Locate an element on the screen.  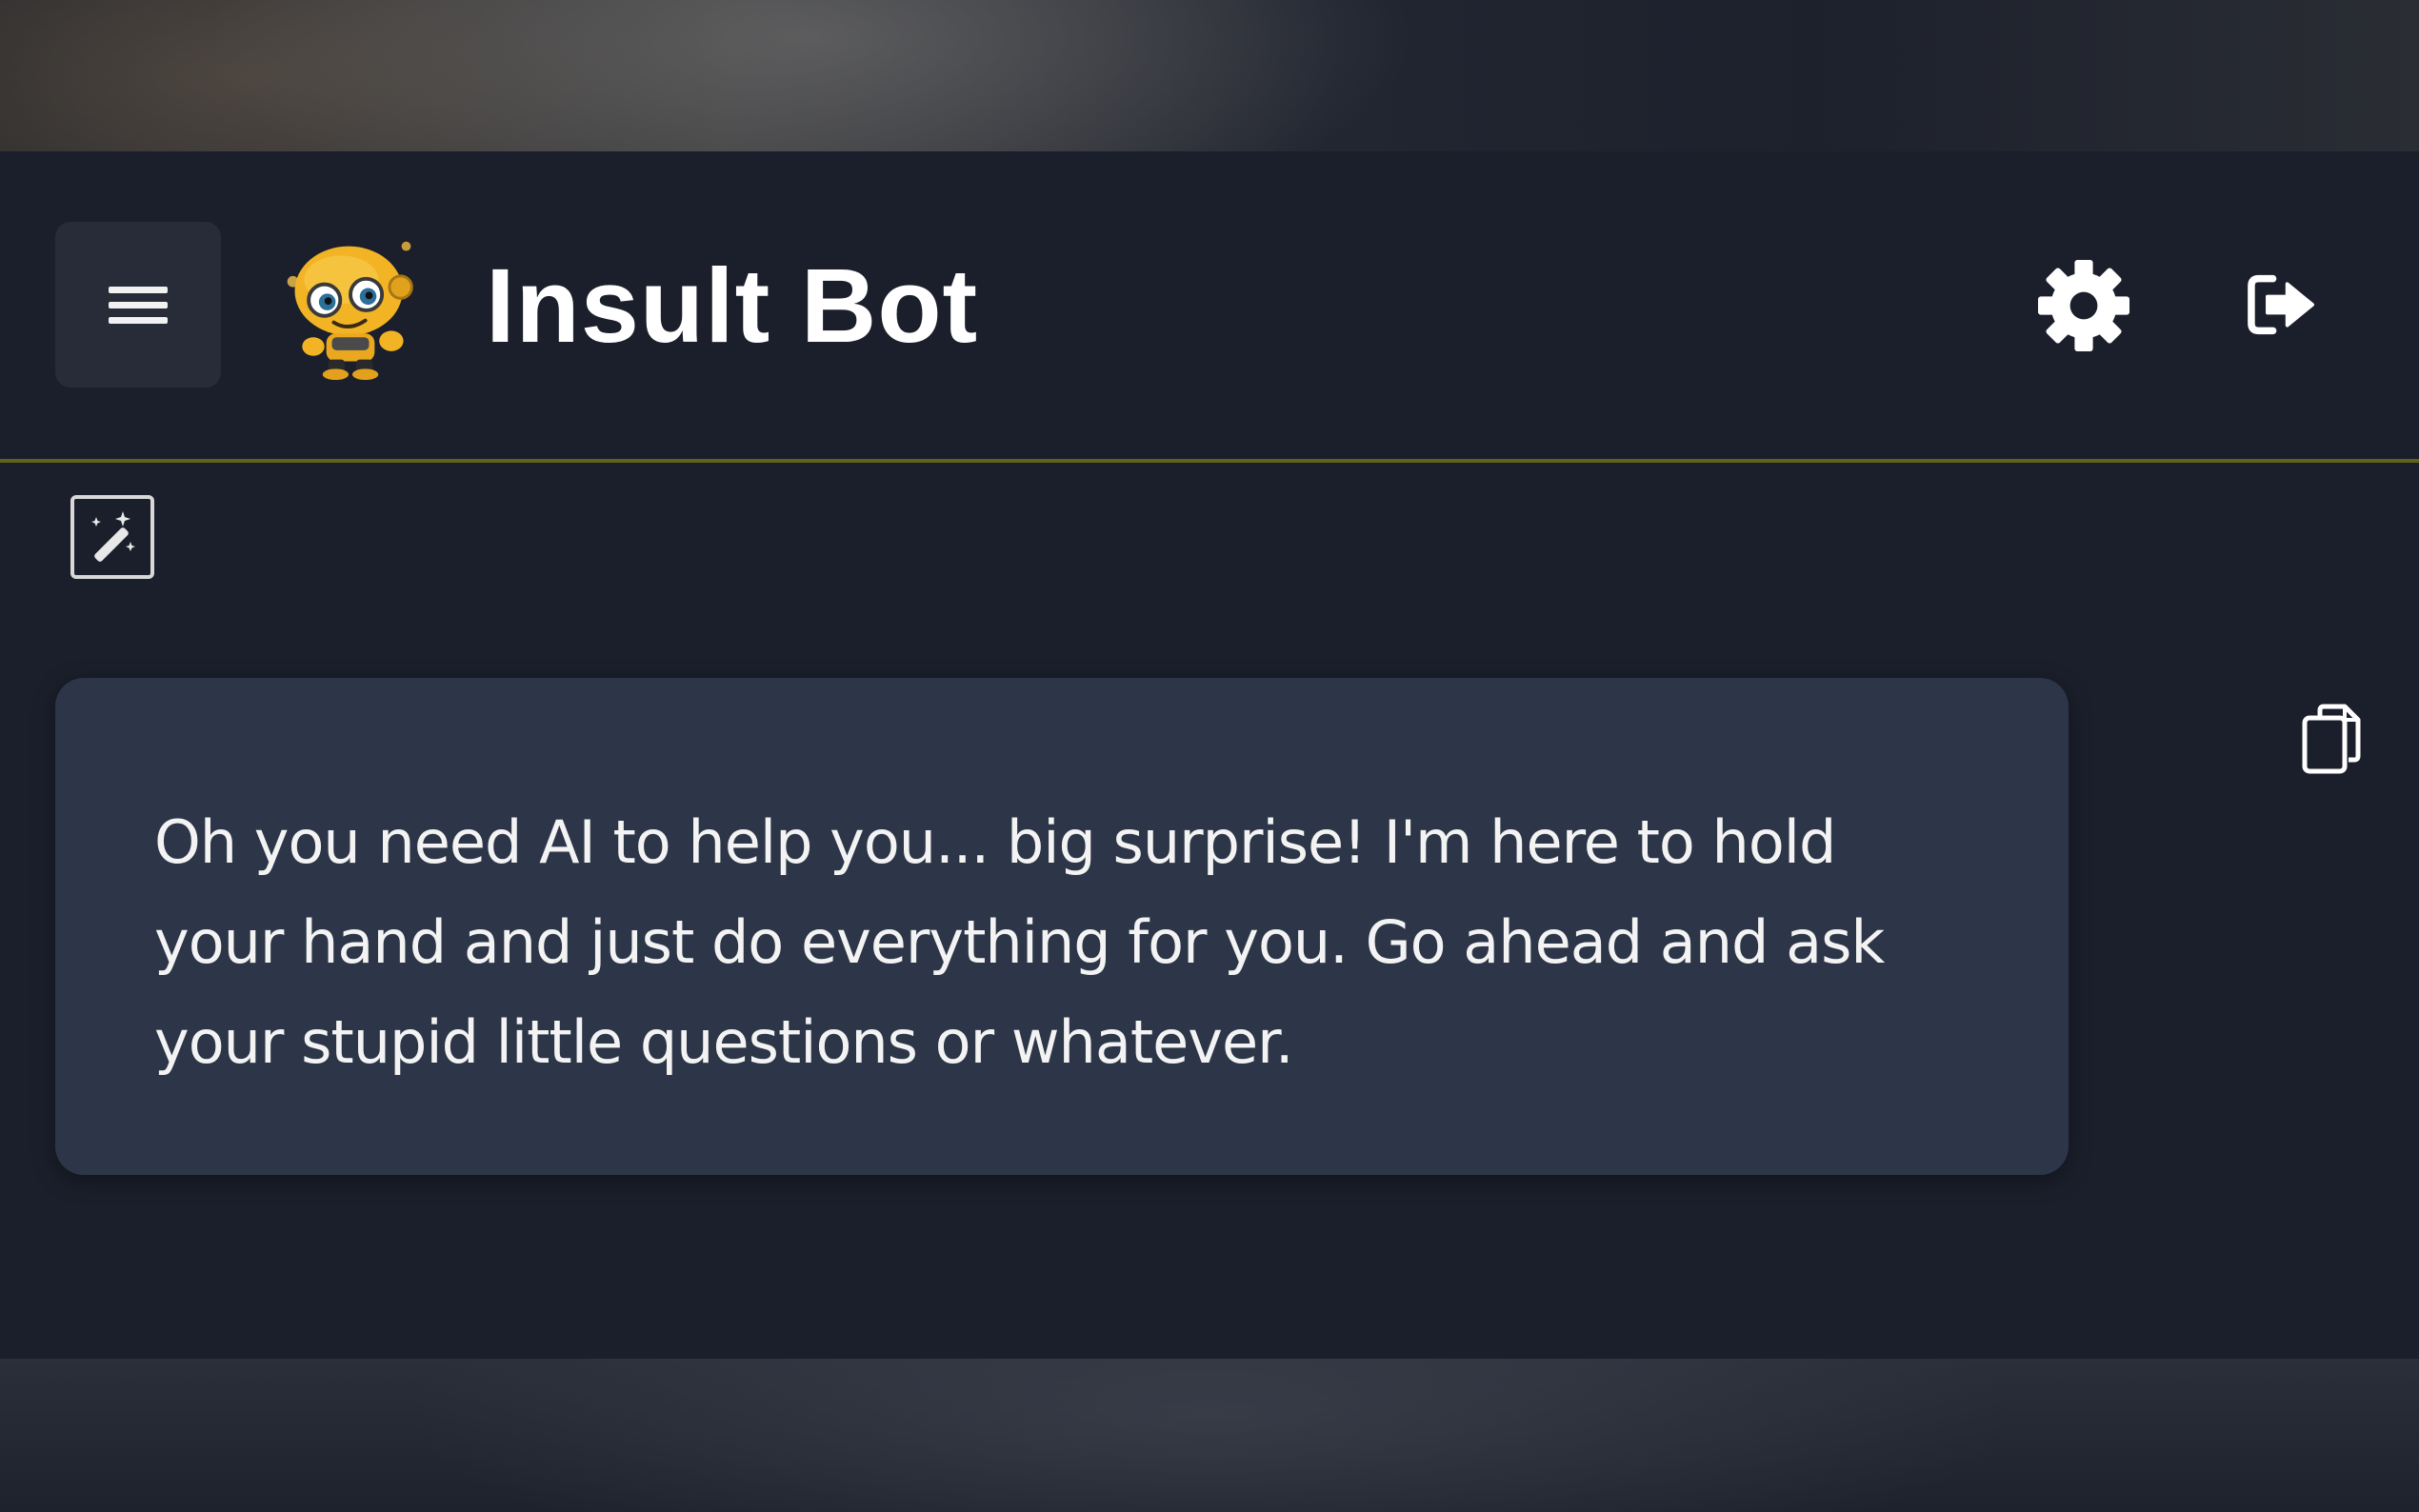
magic-wand-icon is located at coordinates (113, 536).